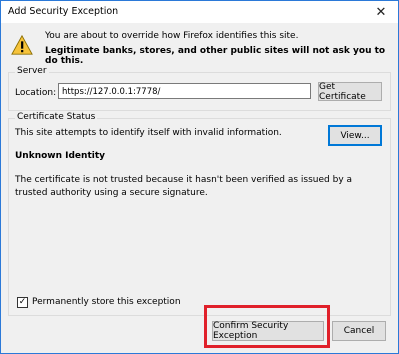  I want to click on certificate-status-legend: Certificate Status, so click(56, 117).